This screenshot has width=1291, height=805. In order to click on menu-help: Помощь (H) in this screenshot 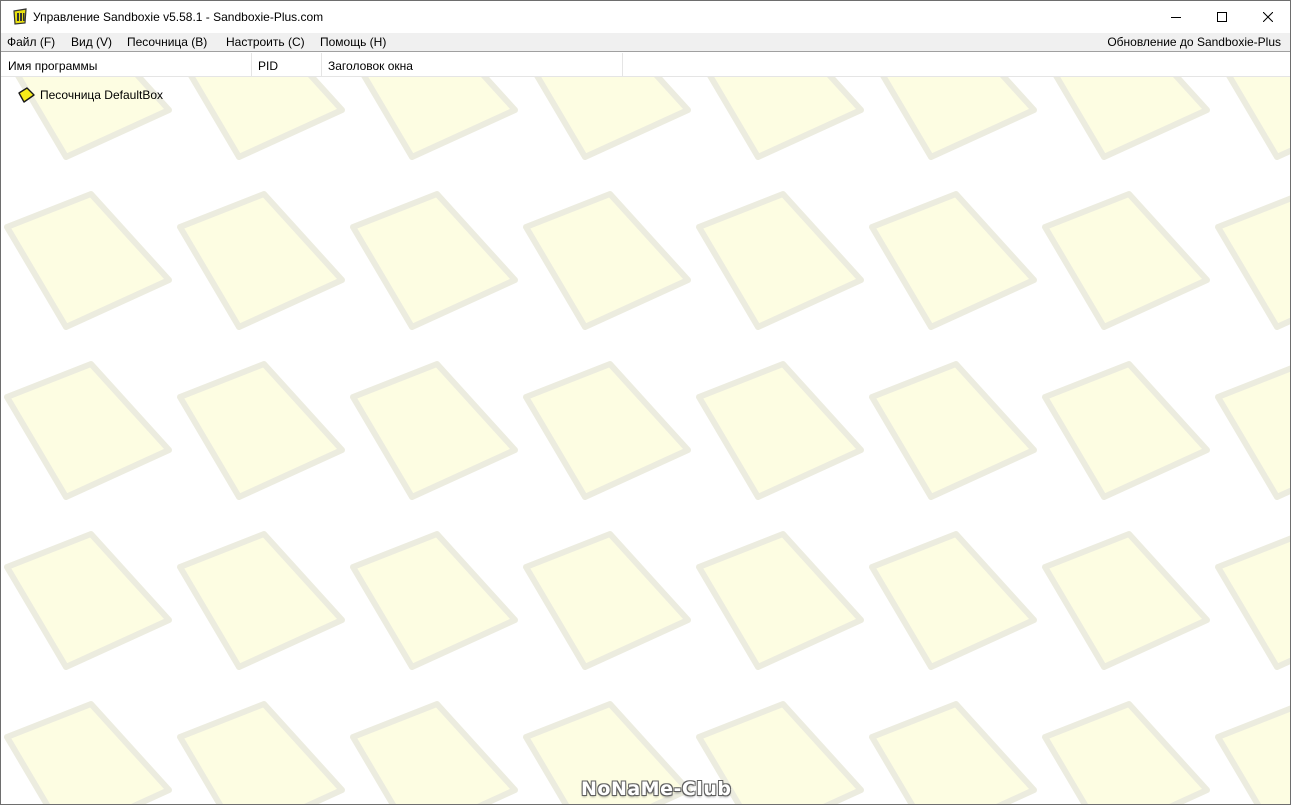, I will do `click(353, 42)`.